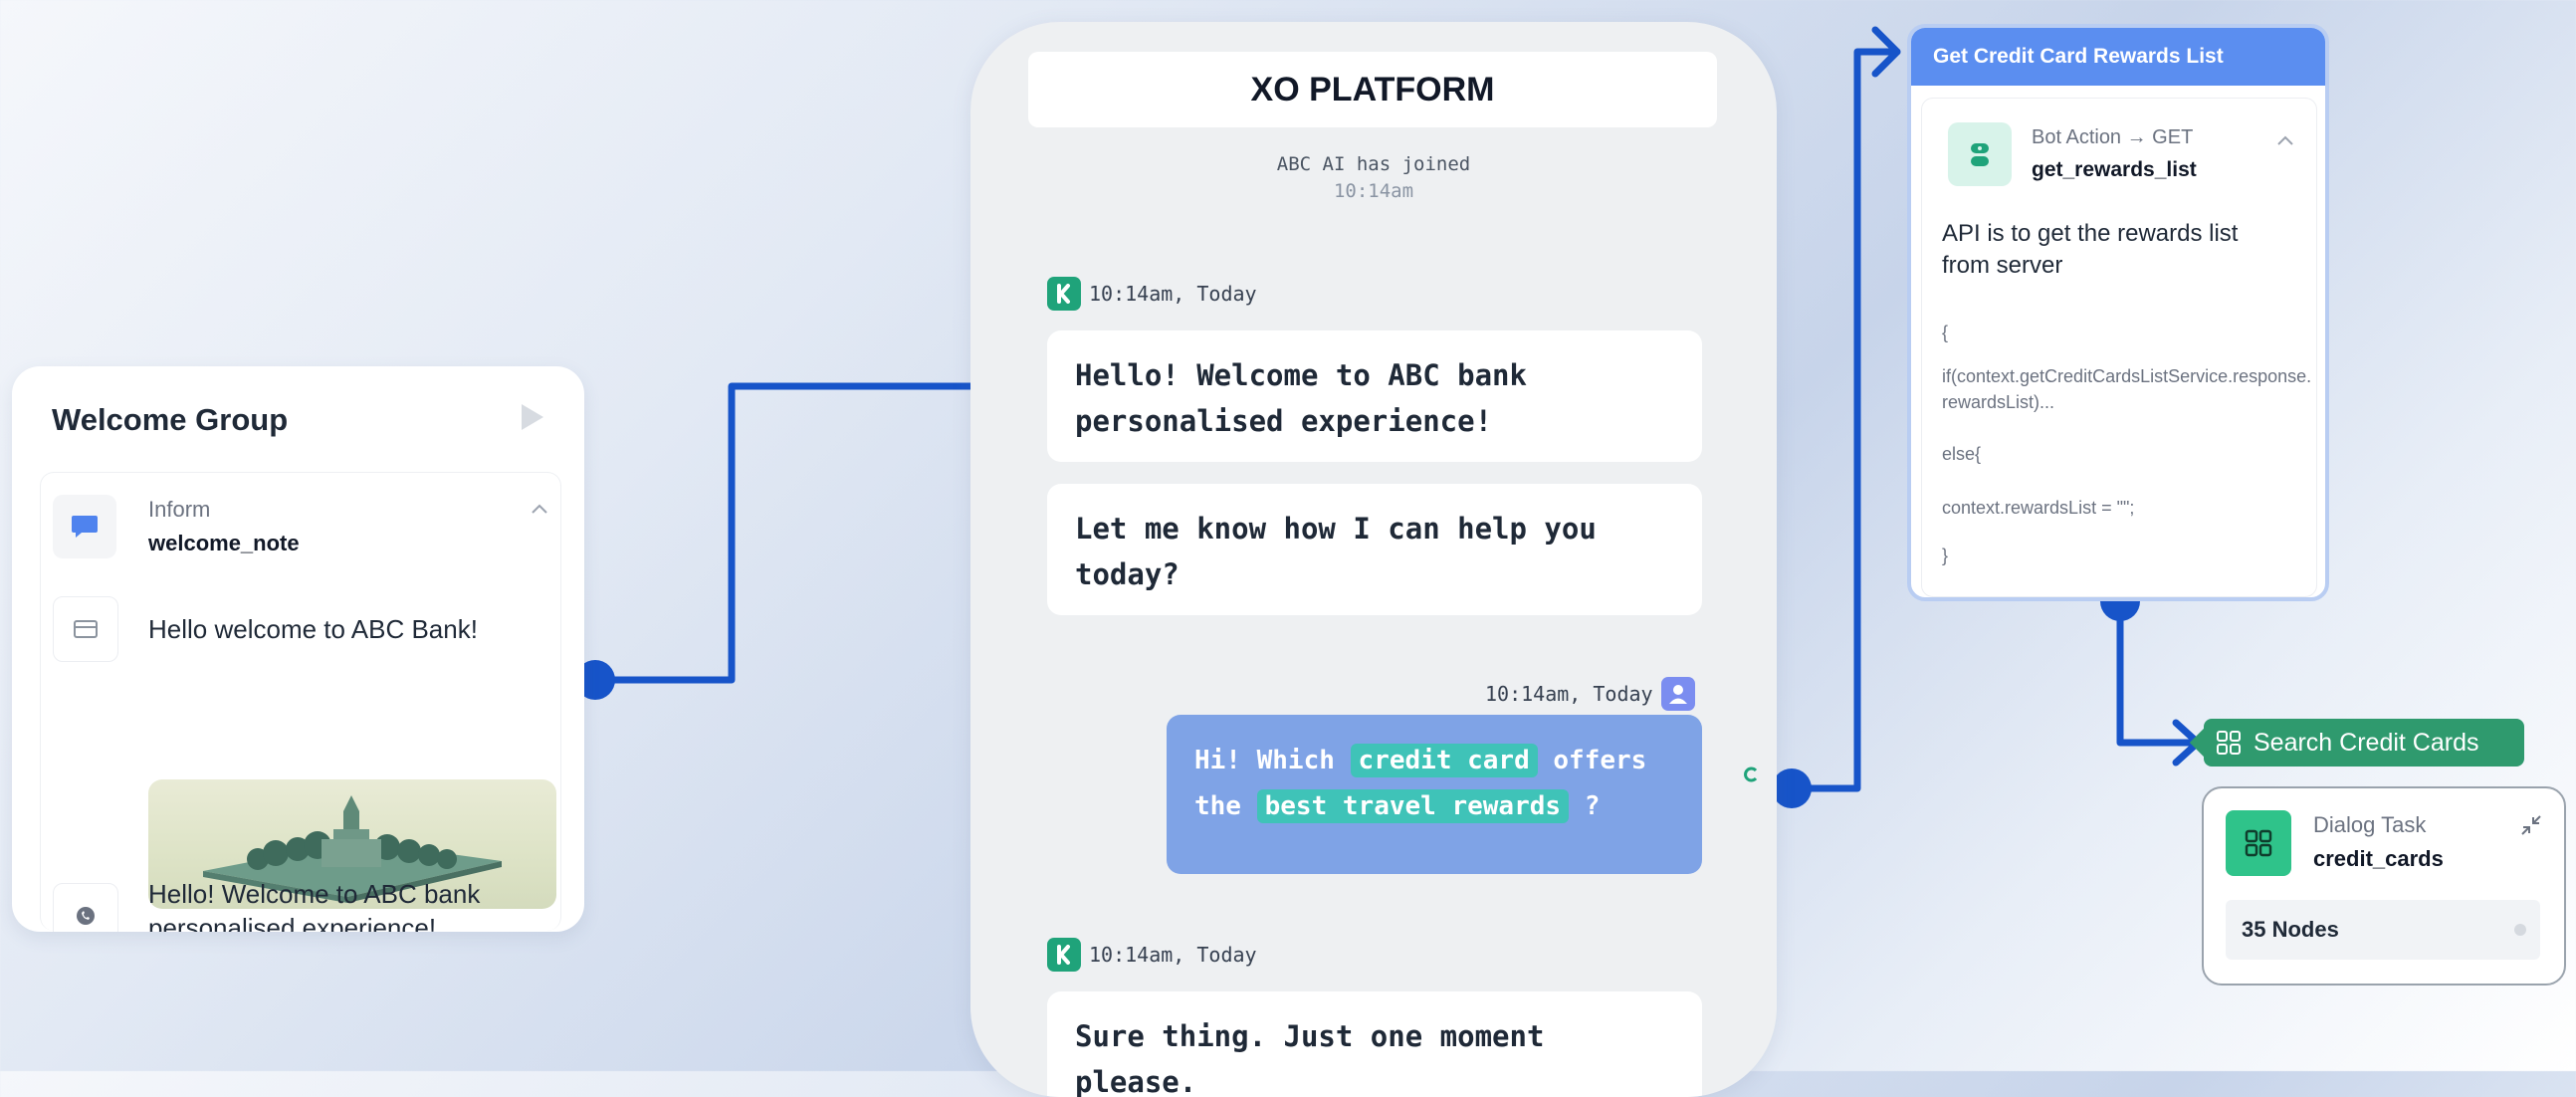 Image resolution: width=2576 pixels, height=1097 pixels. I want to click on bot-action-icon, so click(1980, 154).